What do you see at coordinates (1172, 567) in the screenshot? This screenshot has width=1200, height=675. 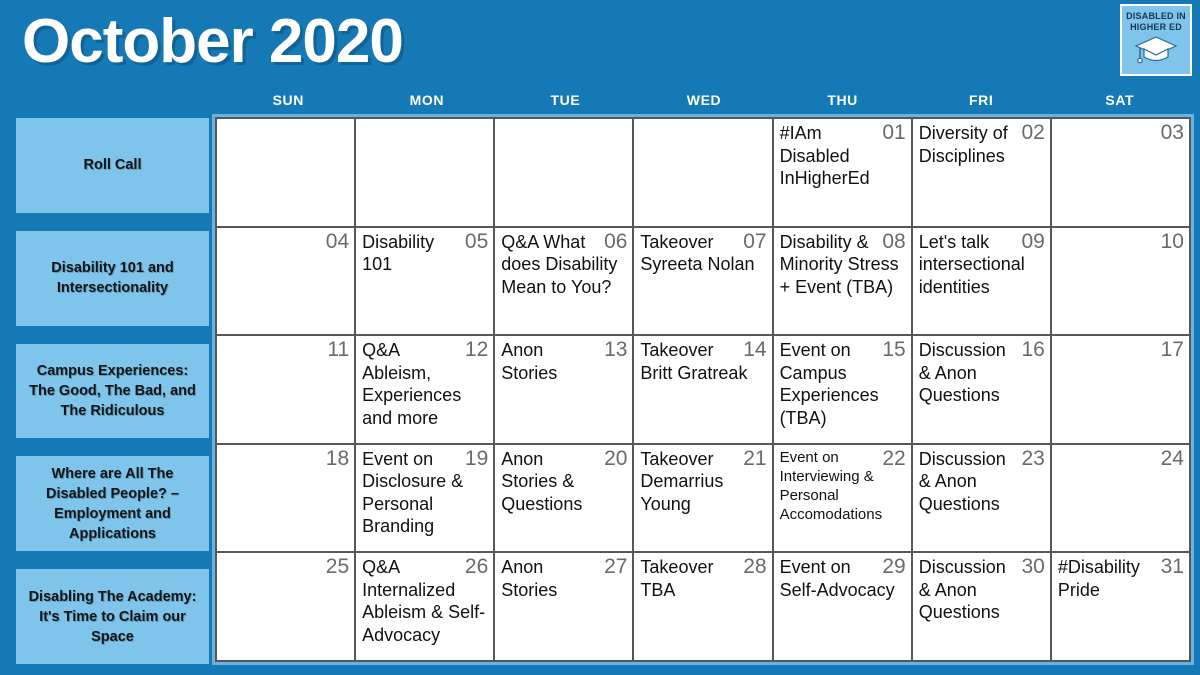 I see `day-number: 31` at bounding box center [1172, 567].